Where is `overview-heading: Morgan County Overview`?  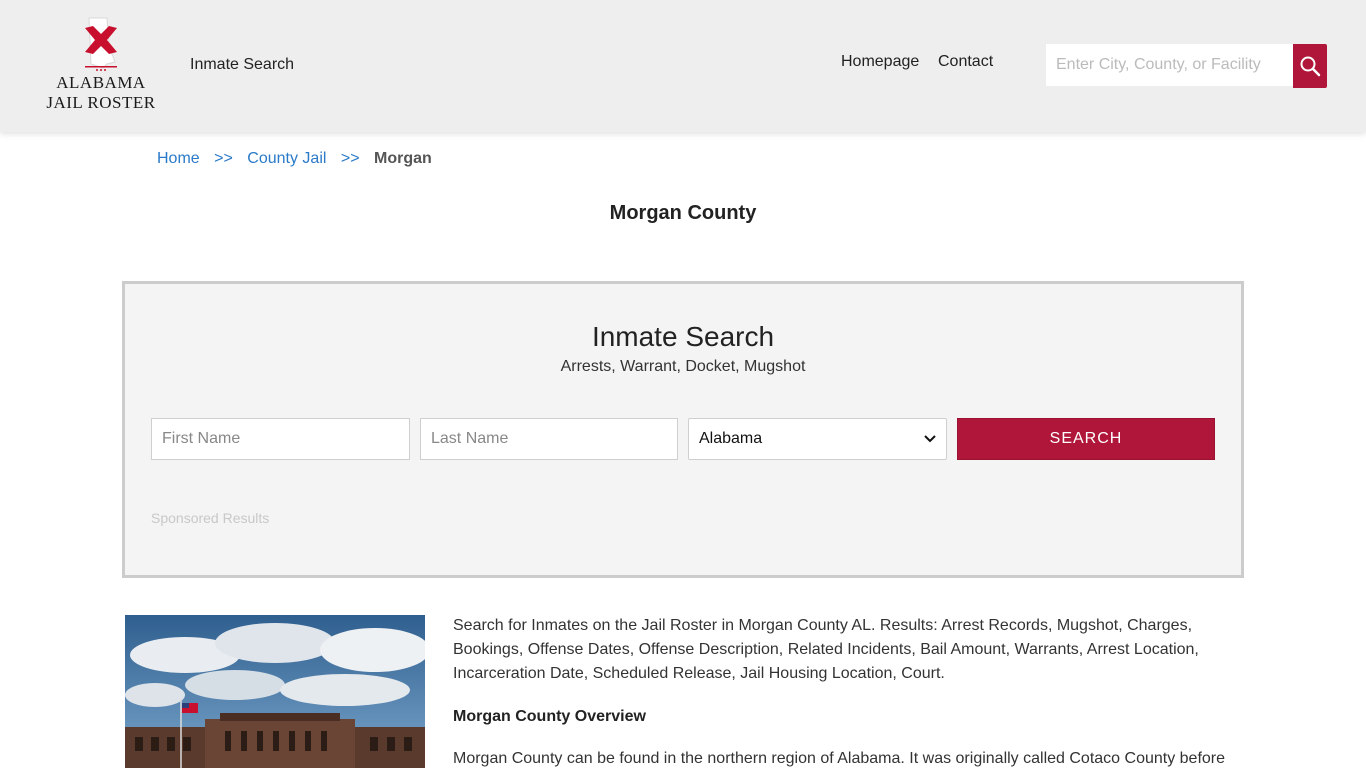
overview-heading: Morgan County Overview is located at coordinates (549, 716).